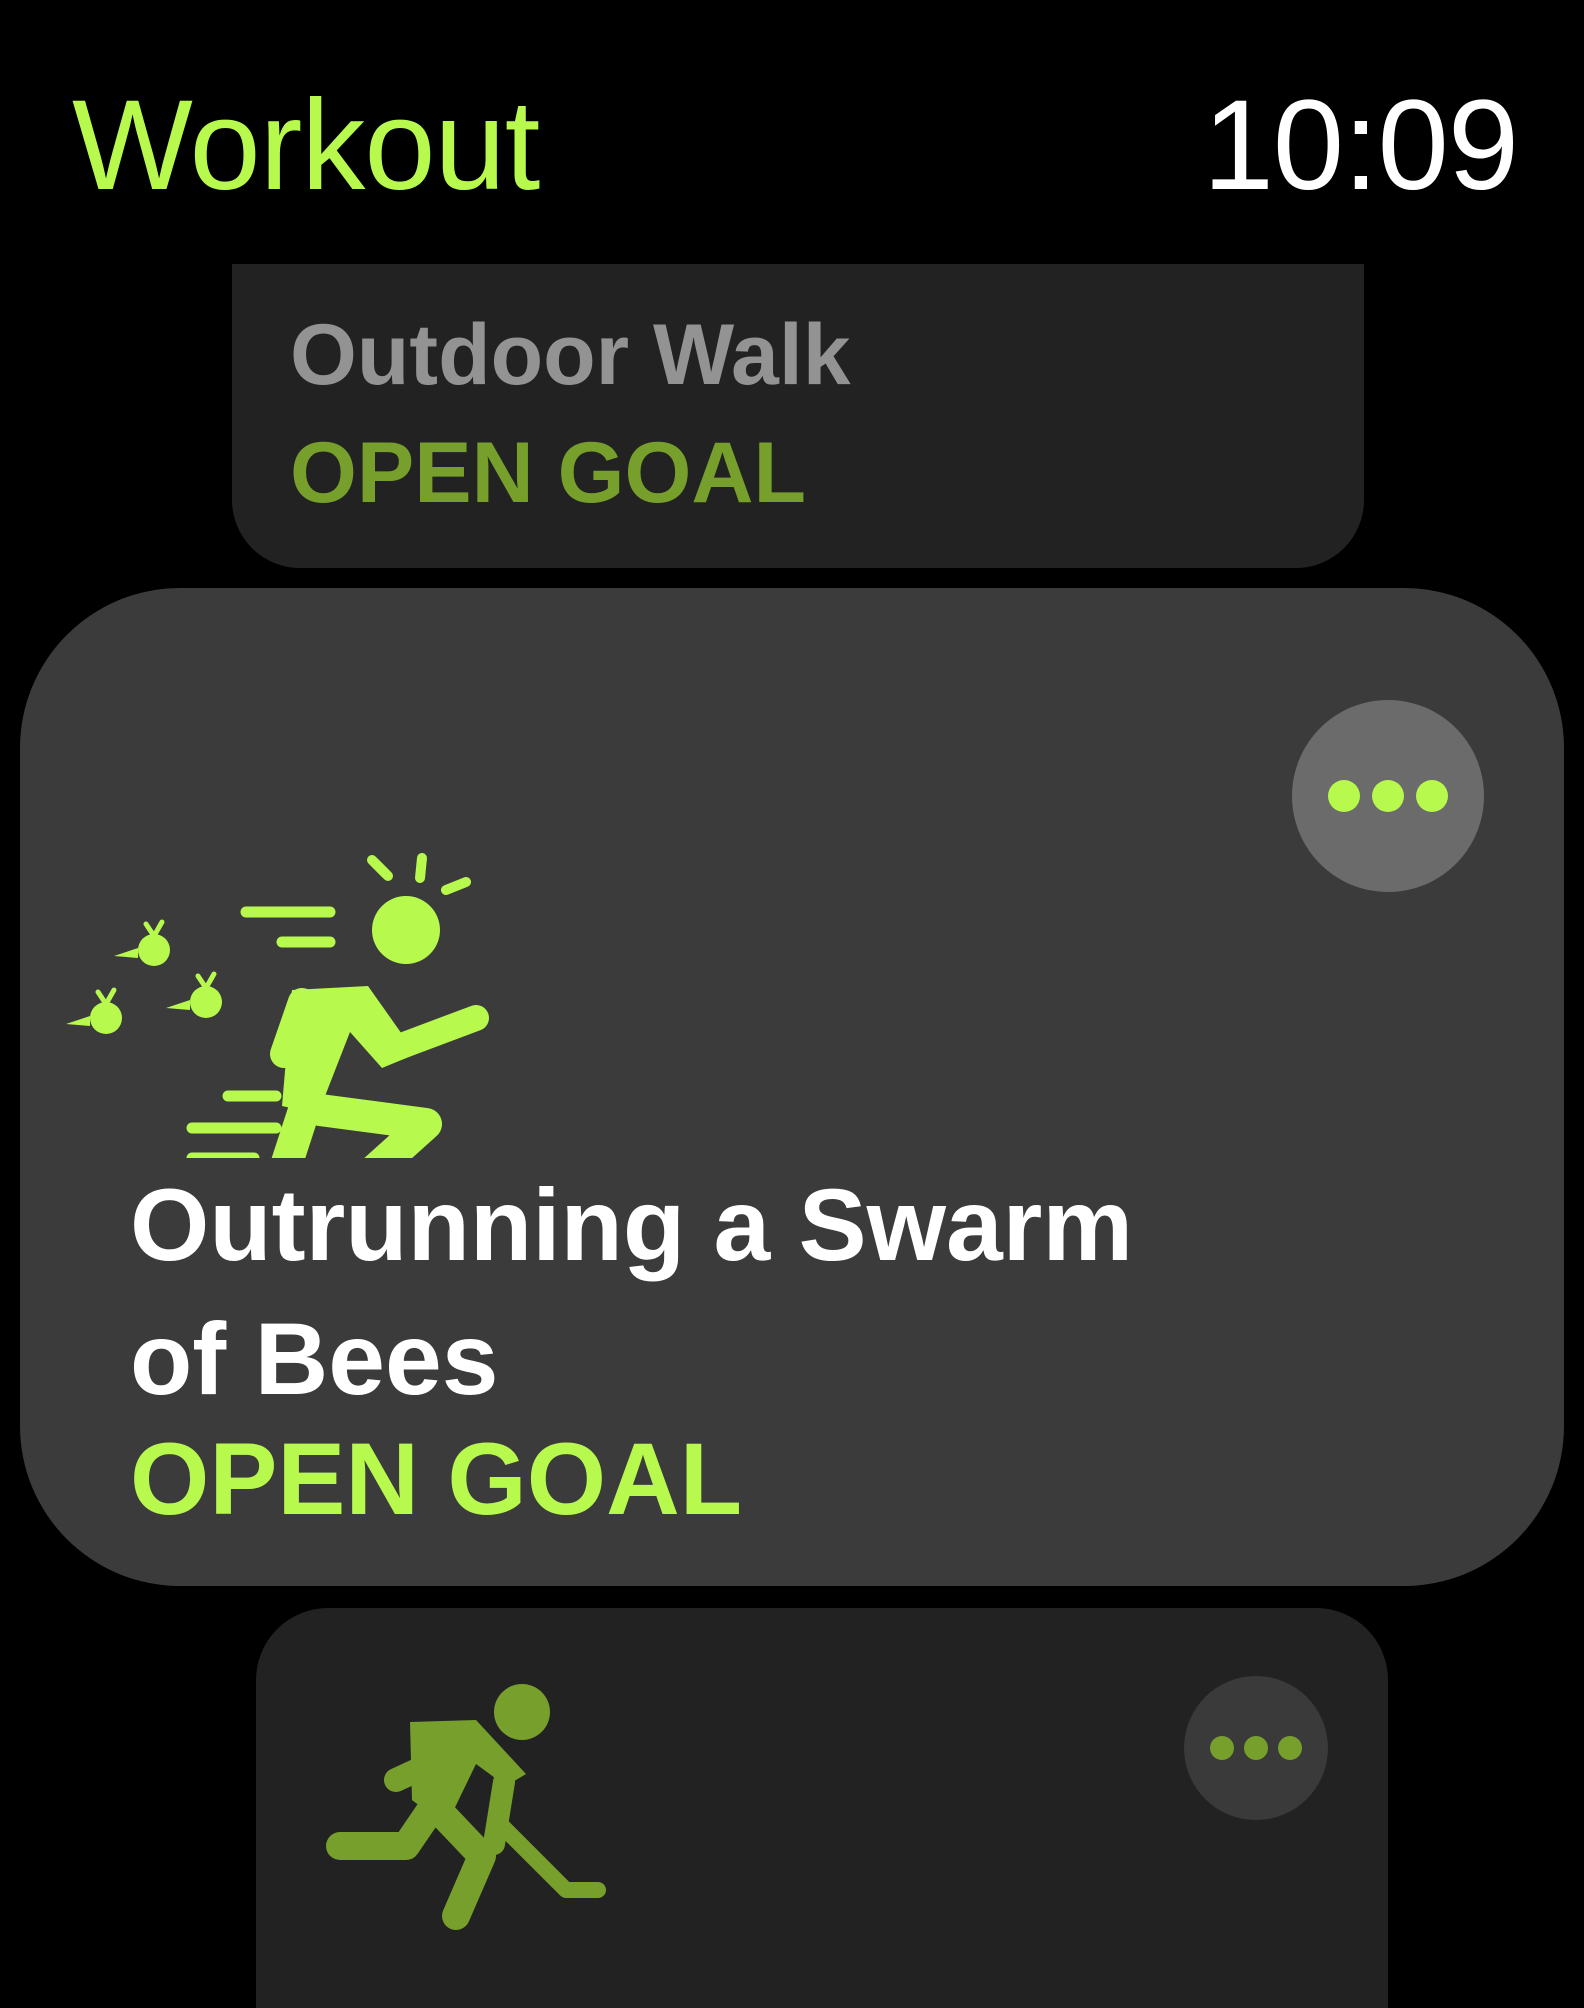 The image size is (1584, 2008). Describe the element at coordinates (280, 992) in the screenshot. I see `running-from-bees-icon` at that location.